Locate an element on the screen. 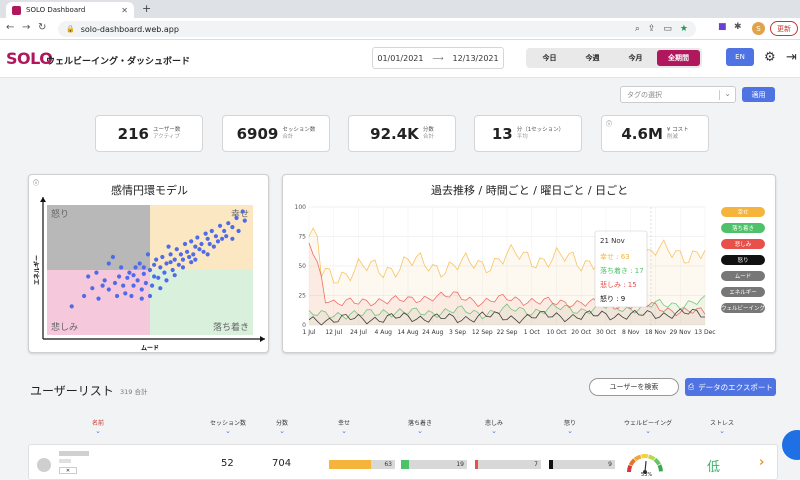  export-label: データのエクスポート is located at coordinates (735, 387).